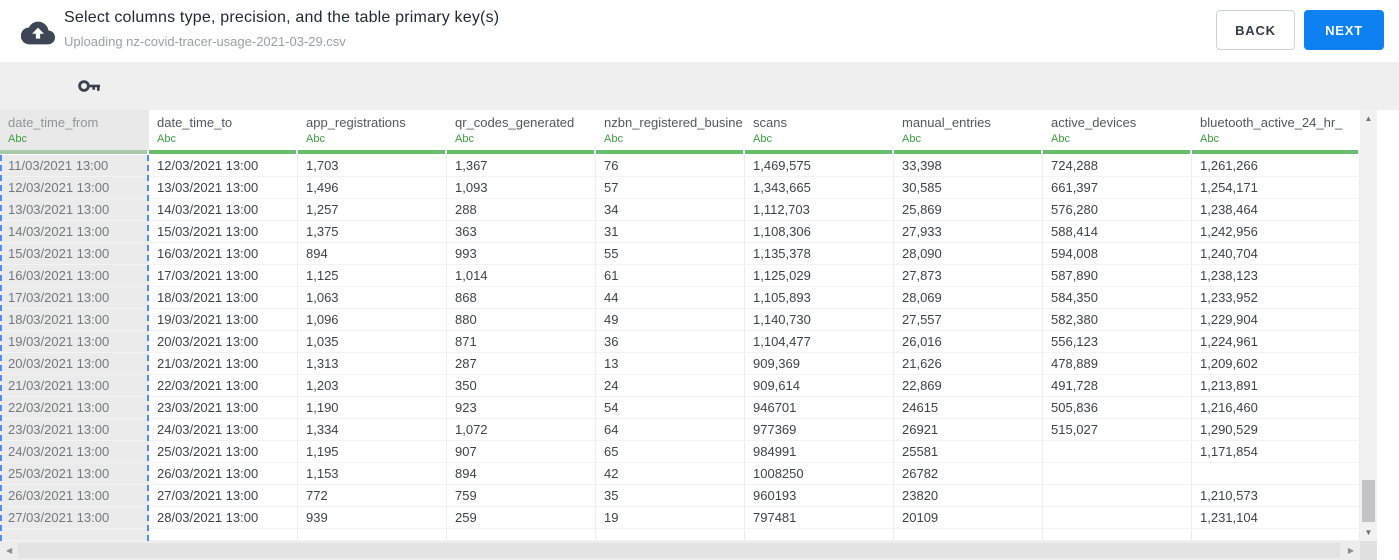 The image size is (1399, 560). Describe the element at coordinates (1117, 408) in the screenshot. I see `table-cell: 505,836` at that location.